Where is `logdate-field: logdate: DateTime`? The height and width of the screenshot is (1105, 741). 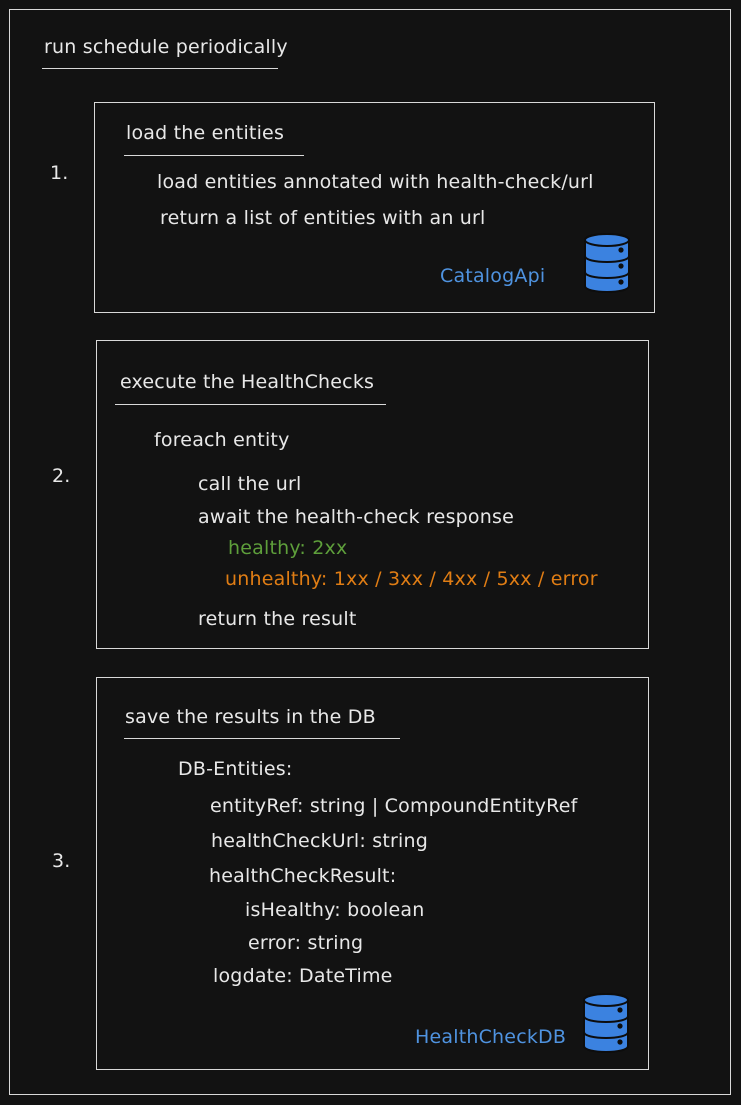 logdate-field: logdate: DateTime is located at coordinates (303, 976).